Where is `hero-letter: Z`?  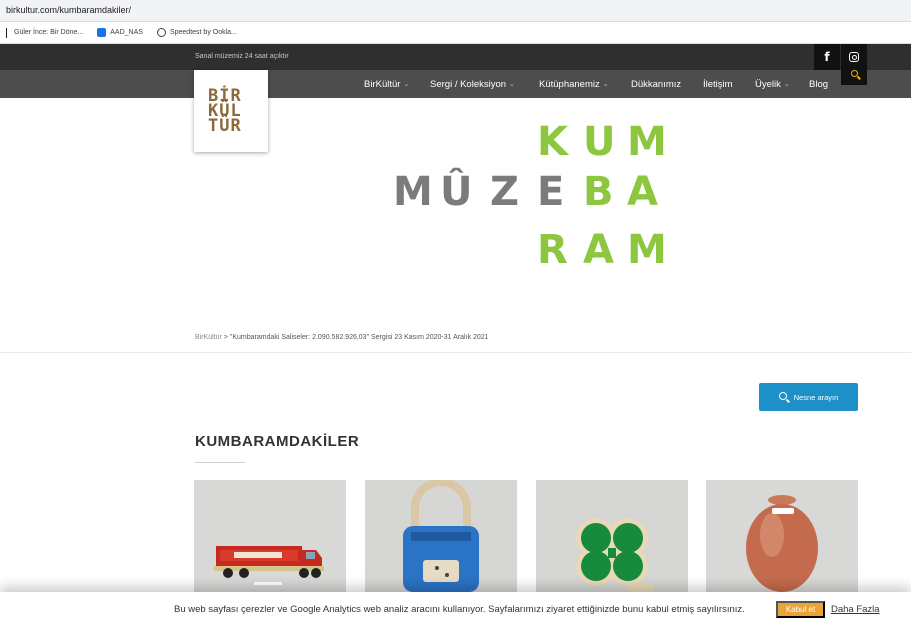
hero-letter: Z is located at coordinates (505, 192).